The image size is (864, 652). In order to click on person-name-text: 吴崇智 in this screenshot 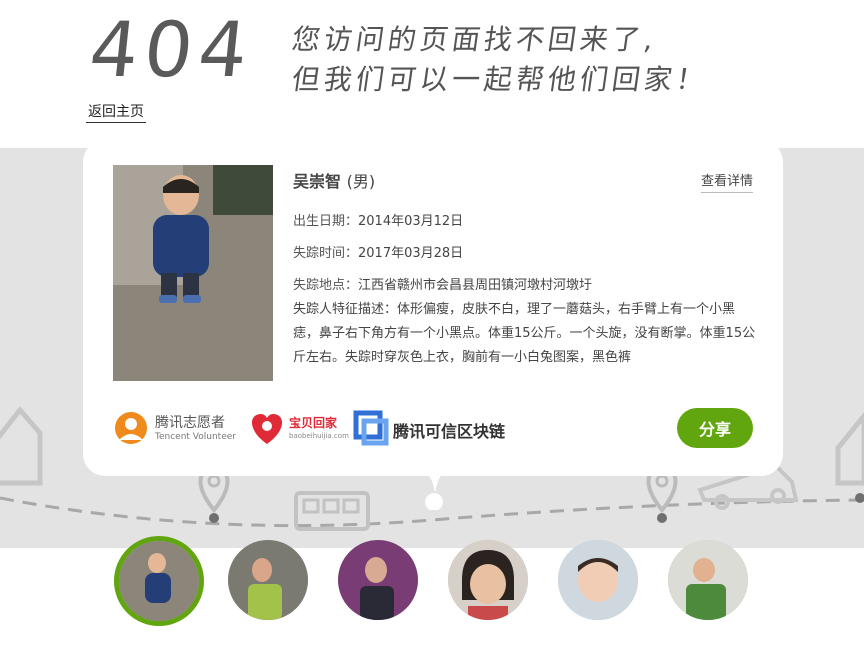, I will do `click(317, 181)`.